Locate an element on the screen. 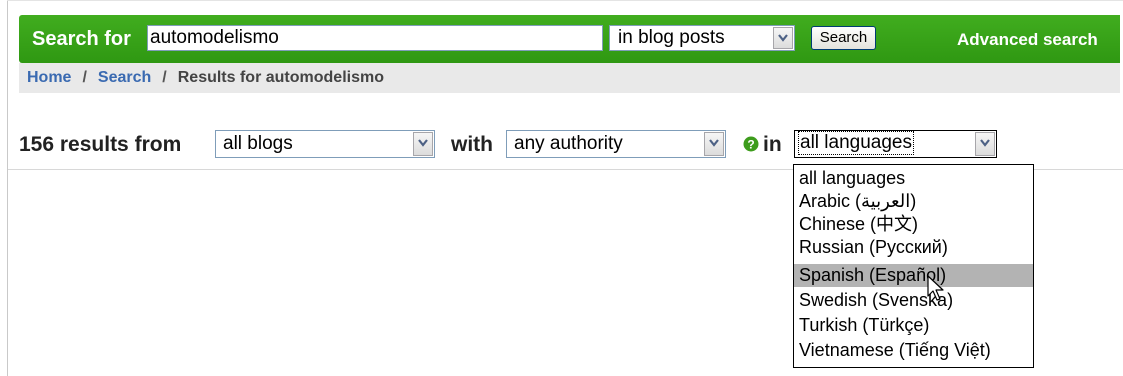 The width and height of the screenshot is (1123, 376). search-scope-value: in blog posts is located at coordinates (671, 37).